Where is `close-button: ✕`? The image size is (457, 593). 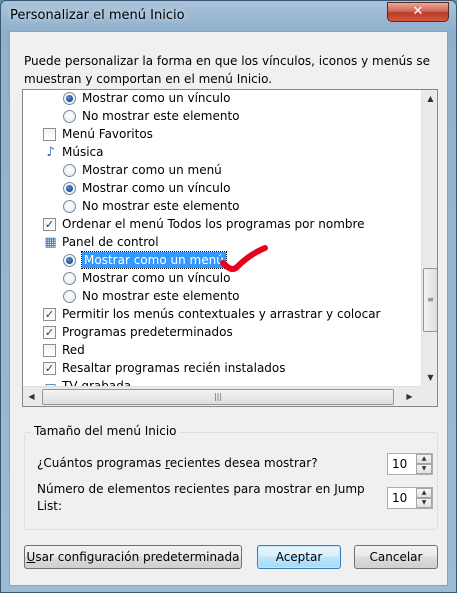
close-button: ✕ is located at coordinates (418, 12).